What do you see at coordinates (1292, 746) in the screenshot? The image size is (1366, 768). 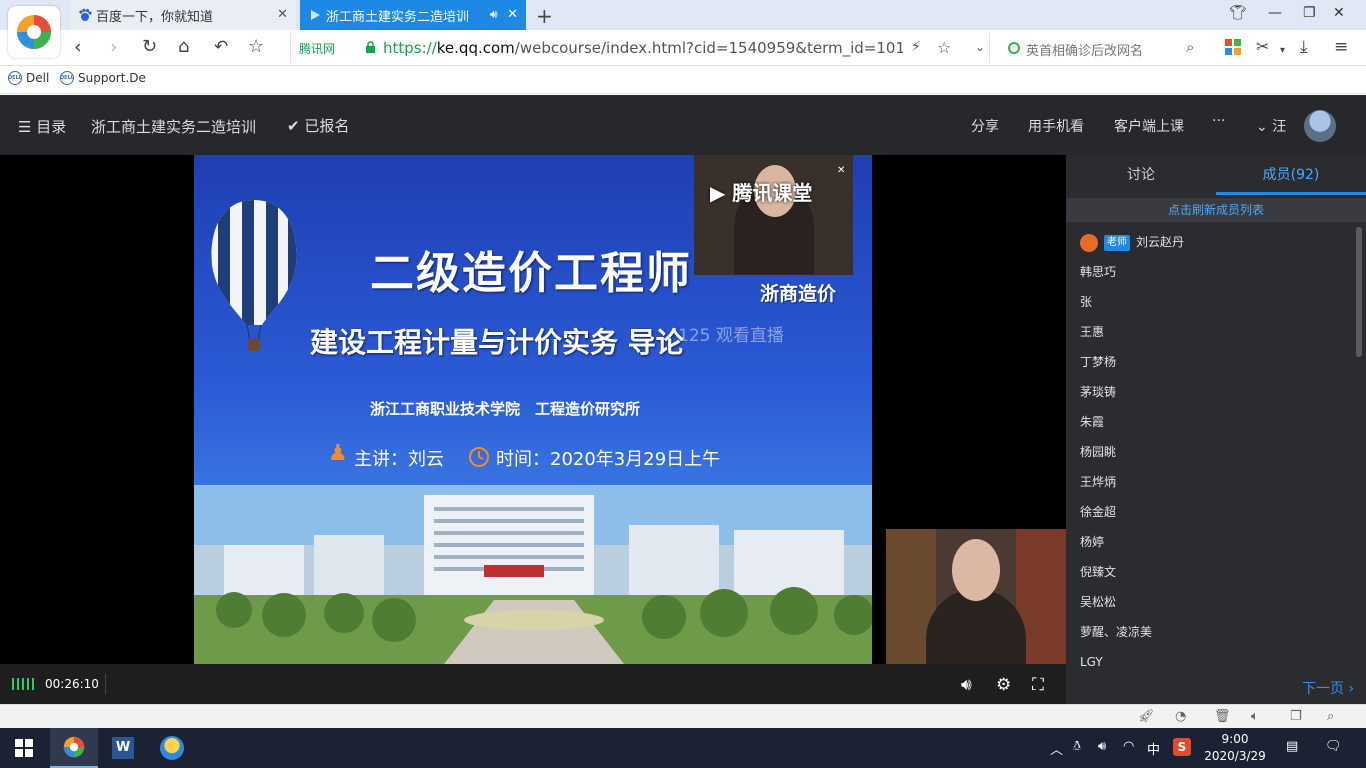 I see `notes-icon: ▤` at bounding box center [1292, 746].